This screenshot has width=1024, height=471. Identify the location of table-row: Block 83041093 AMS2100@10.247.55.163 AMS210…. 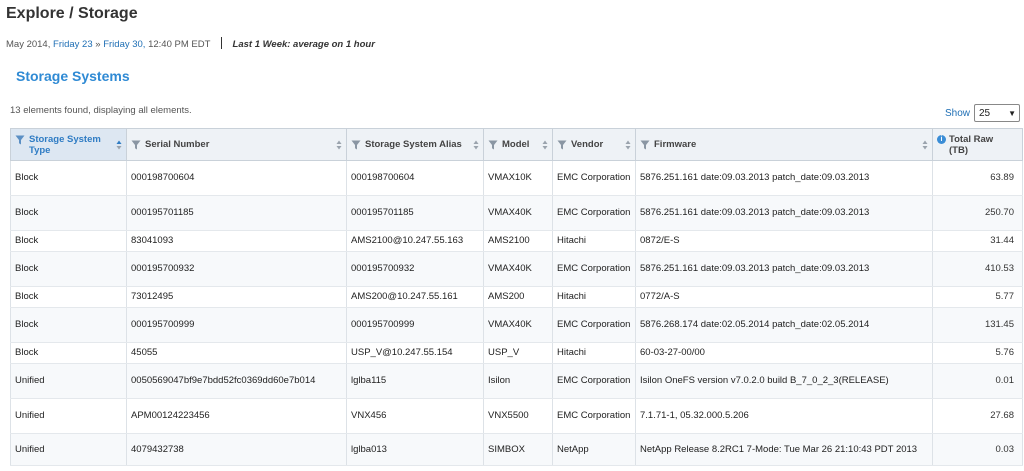
(516, 241).